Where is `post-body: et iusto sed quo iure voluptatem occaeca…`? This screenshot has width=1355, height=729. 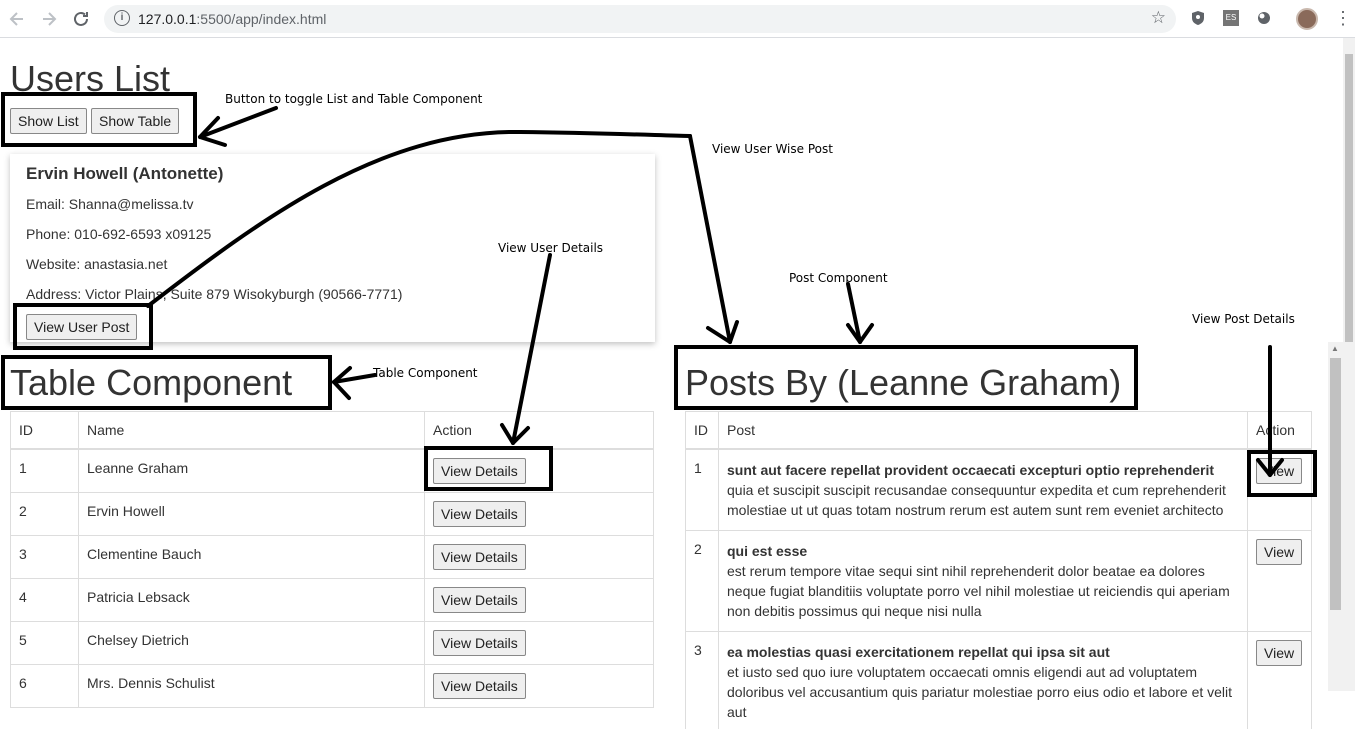
post-body: et iusto sed quo iure voluptatem occaeca… is located at coordinates (983, 692).